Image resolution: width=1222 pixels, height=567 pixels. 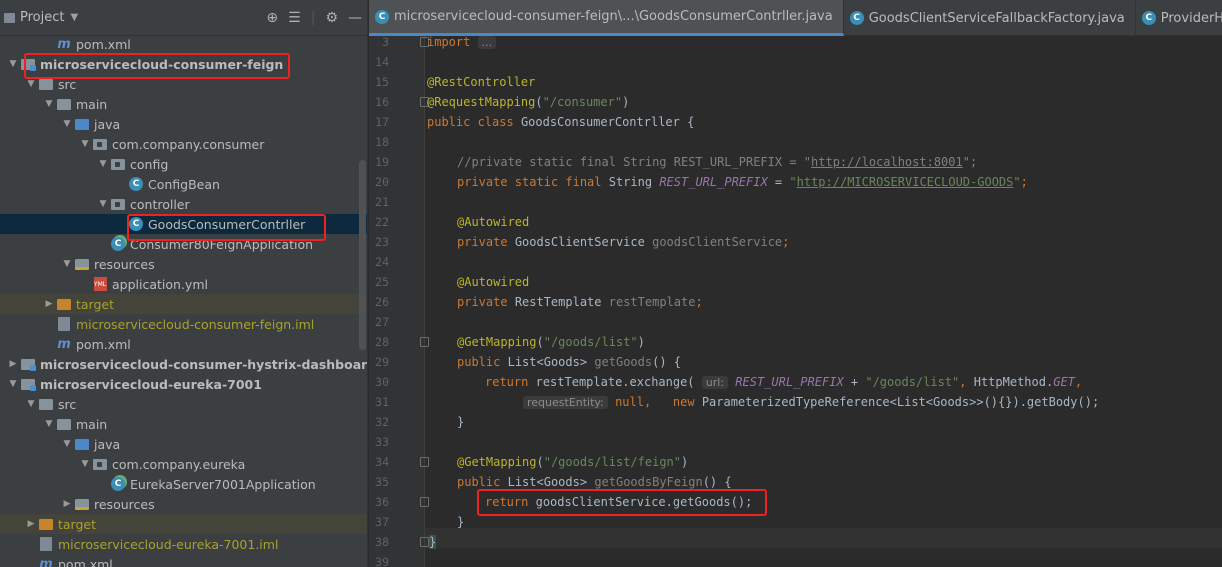 I want to click on project-panel-header: Project ▼ ⊕ ☰ | ⚙ —, so click(x=183, y=18).